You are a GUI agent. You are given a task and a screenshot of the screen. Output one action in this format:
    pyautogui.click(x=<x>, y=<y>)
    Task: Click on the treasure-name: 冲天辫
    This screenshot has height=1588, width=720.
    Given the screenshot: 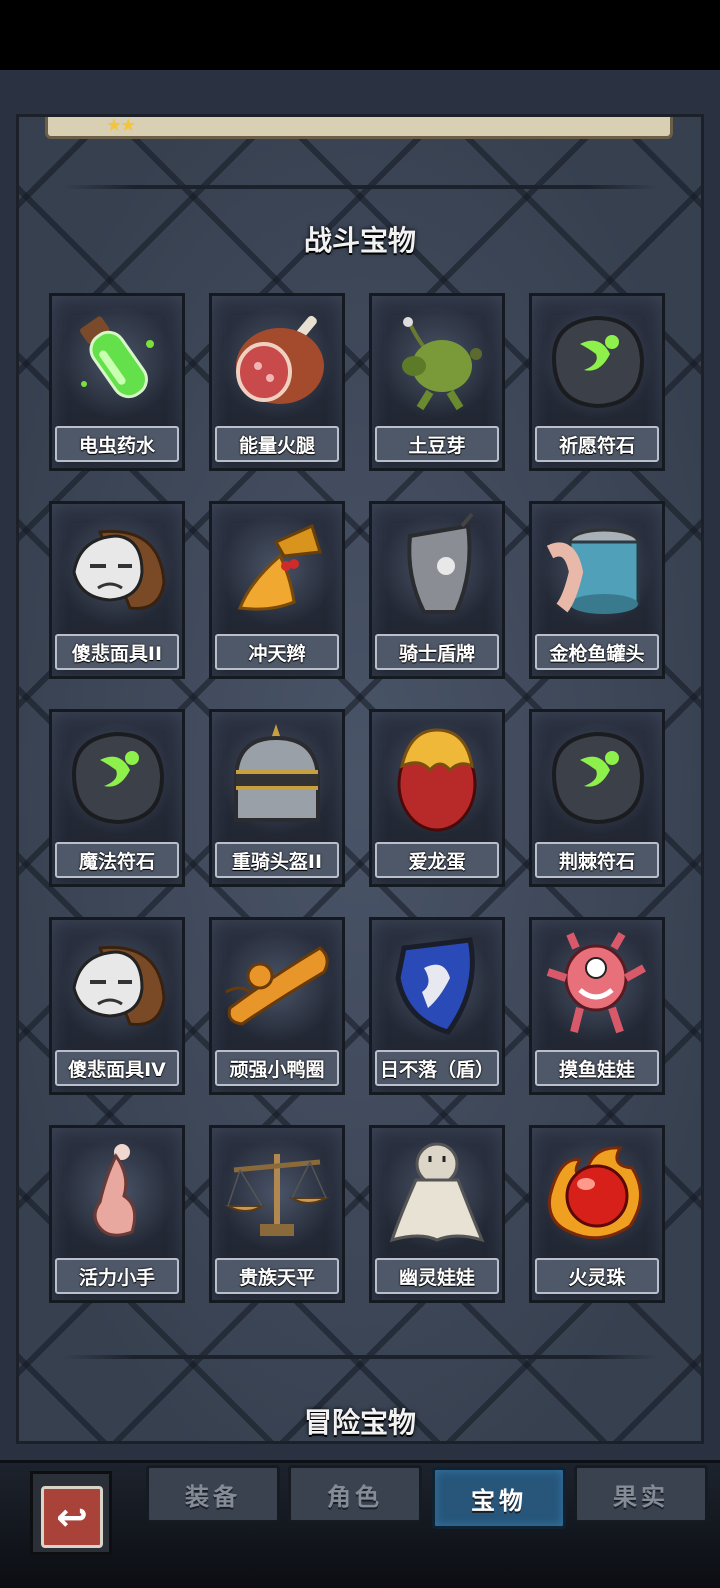 What is the action you would take?
    pyautogui.click(x=277, y=652)
    